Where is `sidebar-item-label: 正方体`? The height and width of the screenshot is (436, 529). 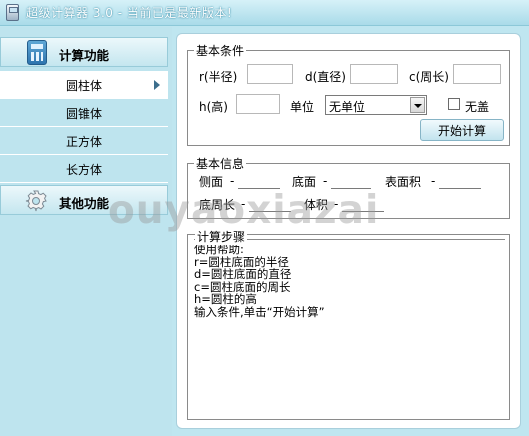 sidebar-item-label: 正方体 is located at coordinates (84, 142).